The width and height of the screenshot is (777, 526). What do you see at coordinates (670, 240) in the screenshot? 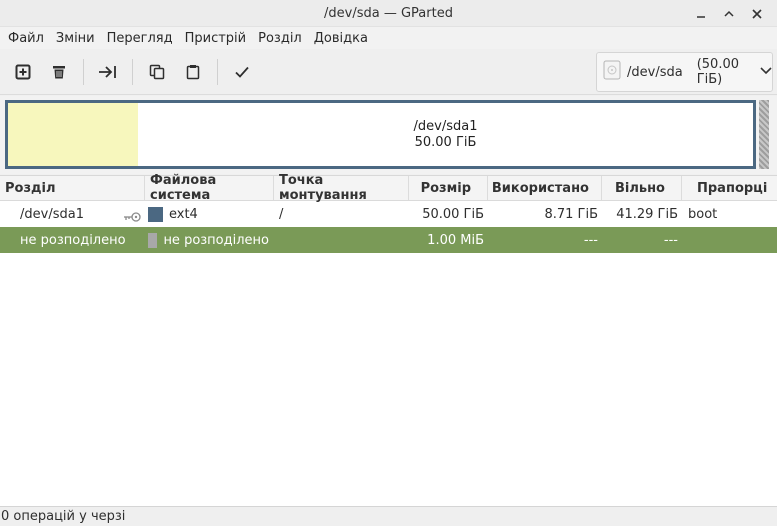
I see `free-cell: ---` at bounding box center [670, 240].